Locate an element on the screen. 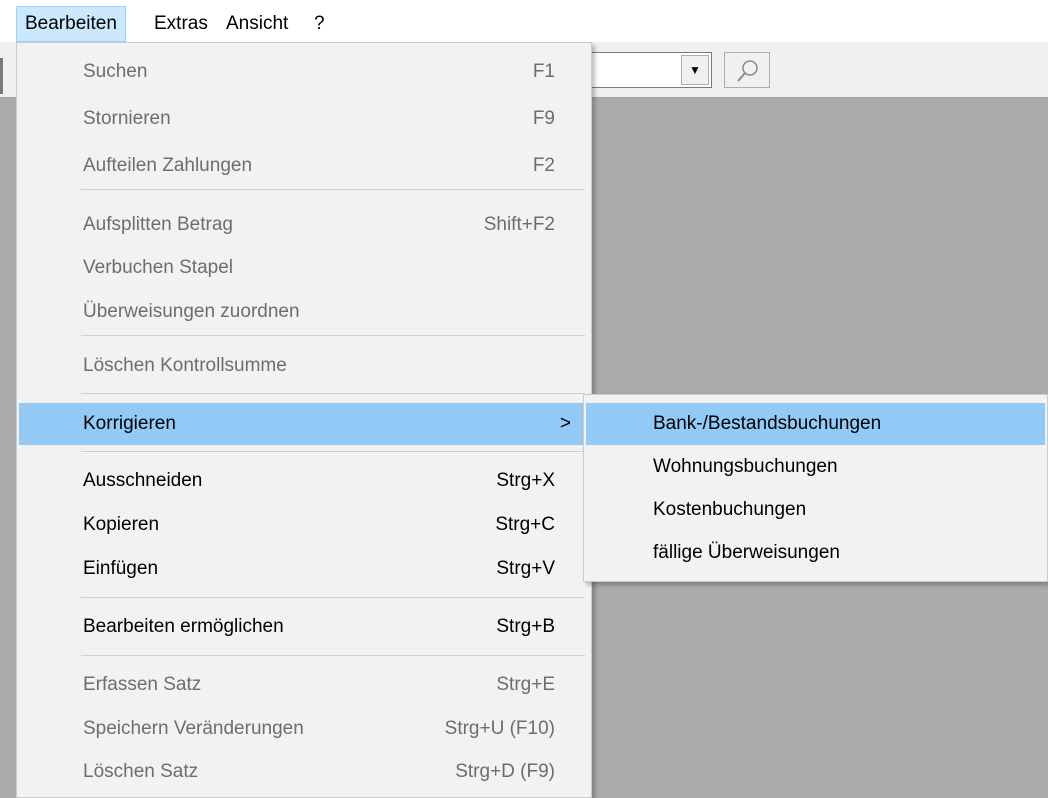 This screenshot has height=798, width=1048. menu-item-shortcut: F1 is located at coordinates (543, 71).